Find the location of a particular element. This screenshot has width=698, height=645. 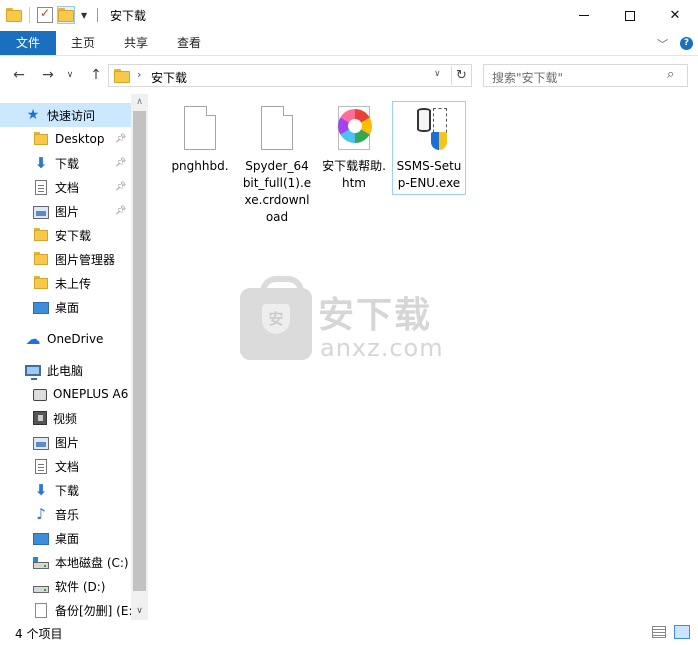

navigation-scrollbar: ∧ ∨ is located at coordinates (139, 357).